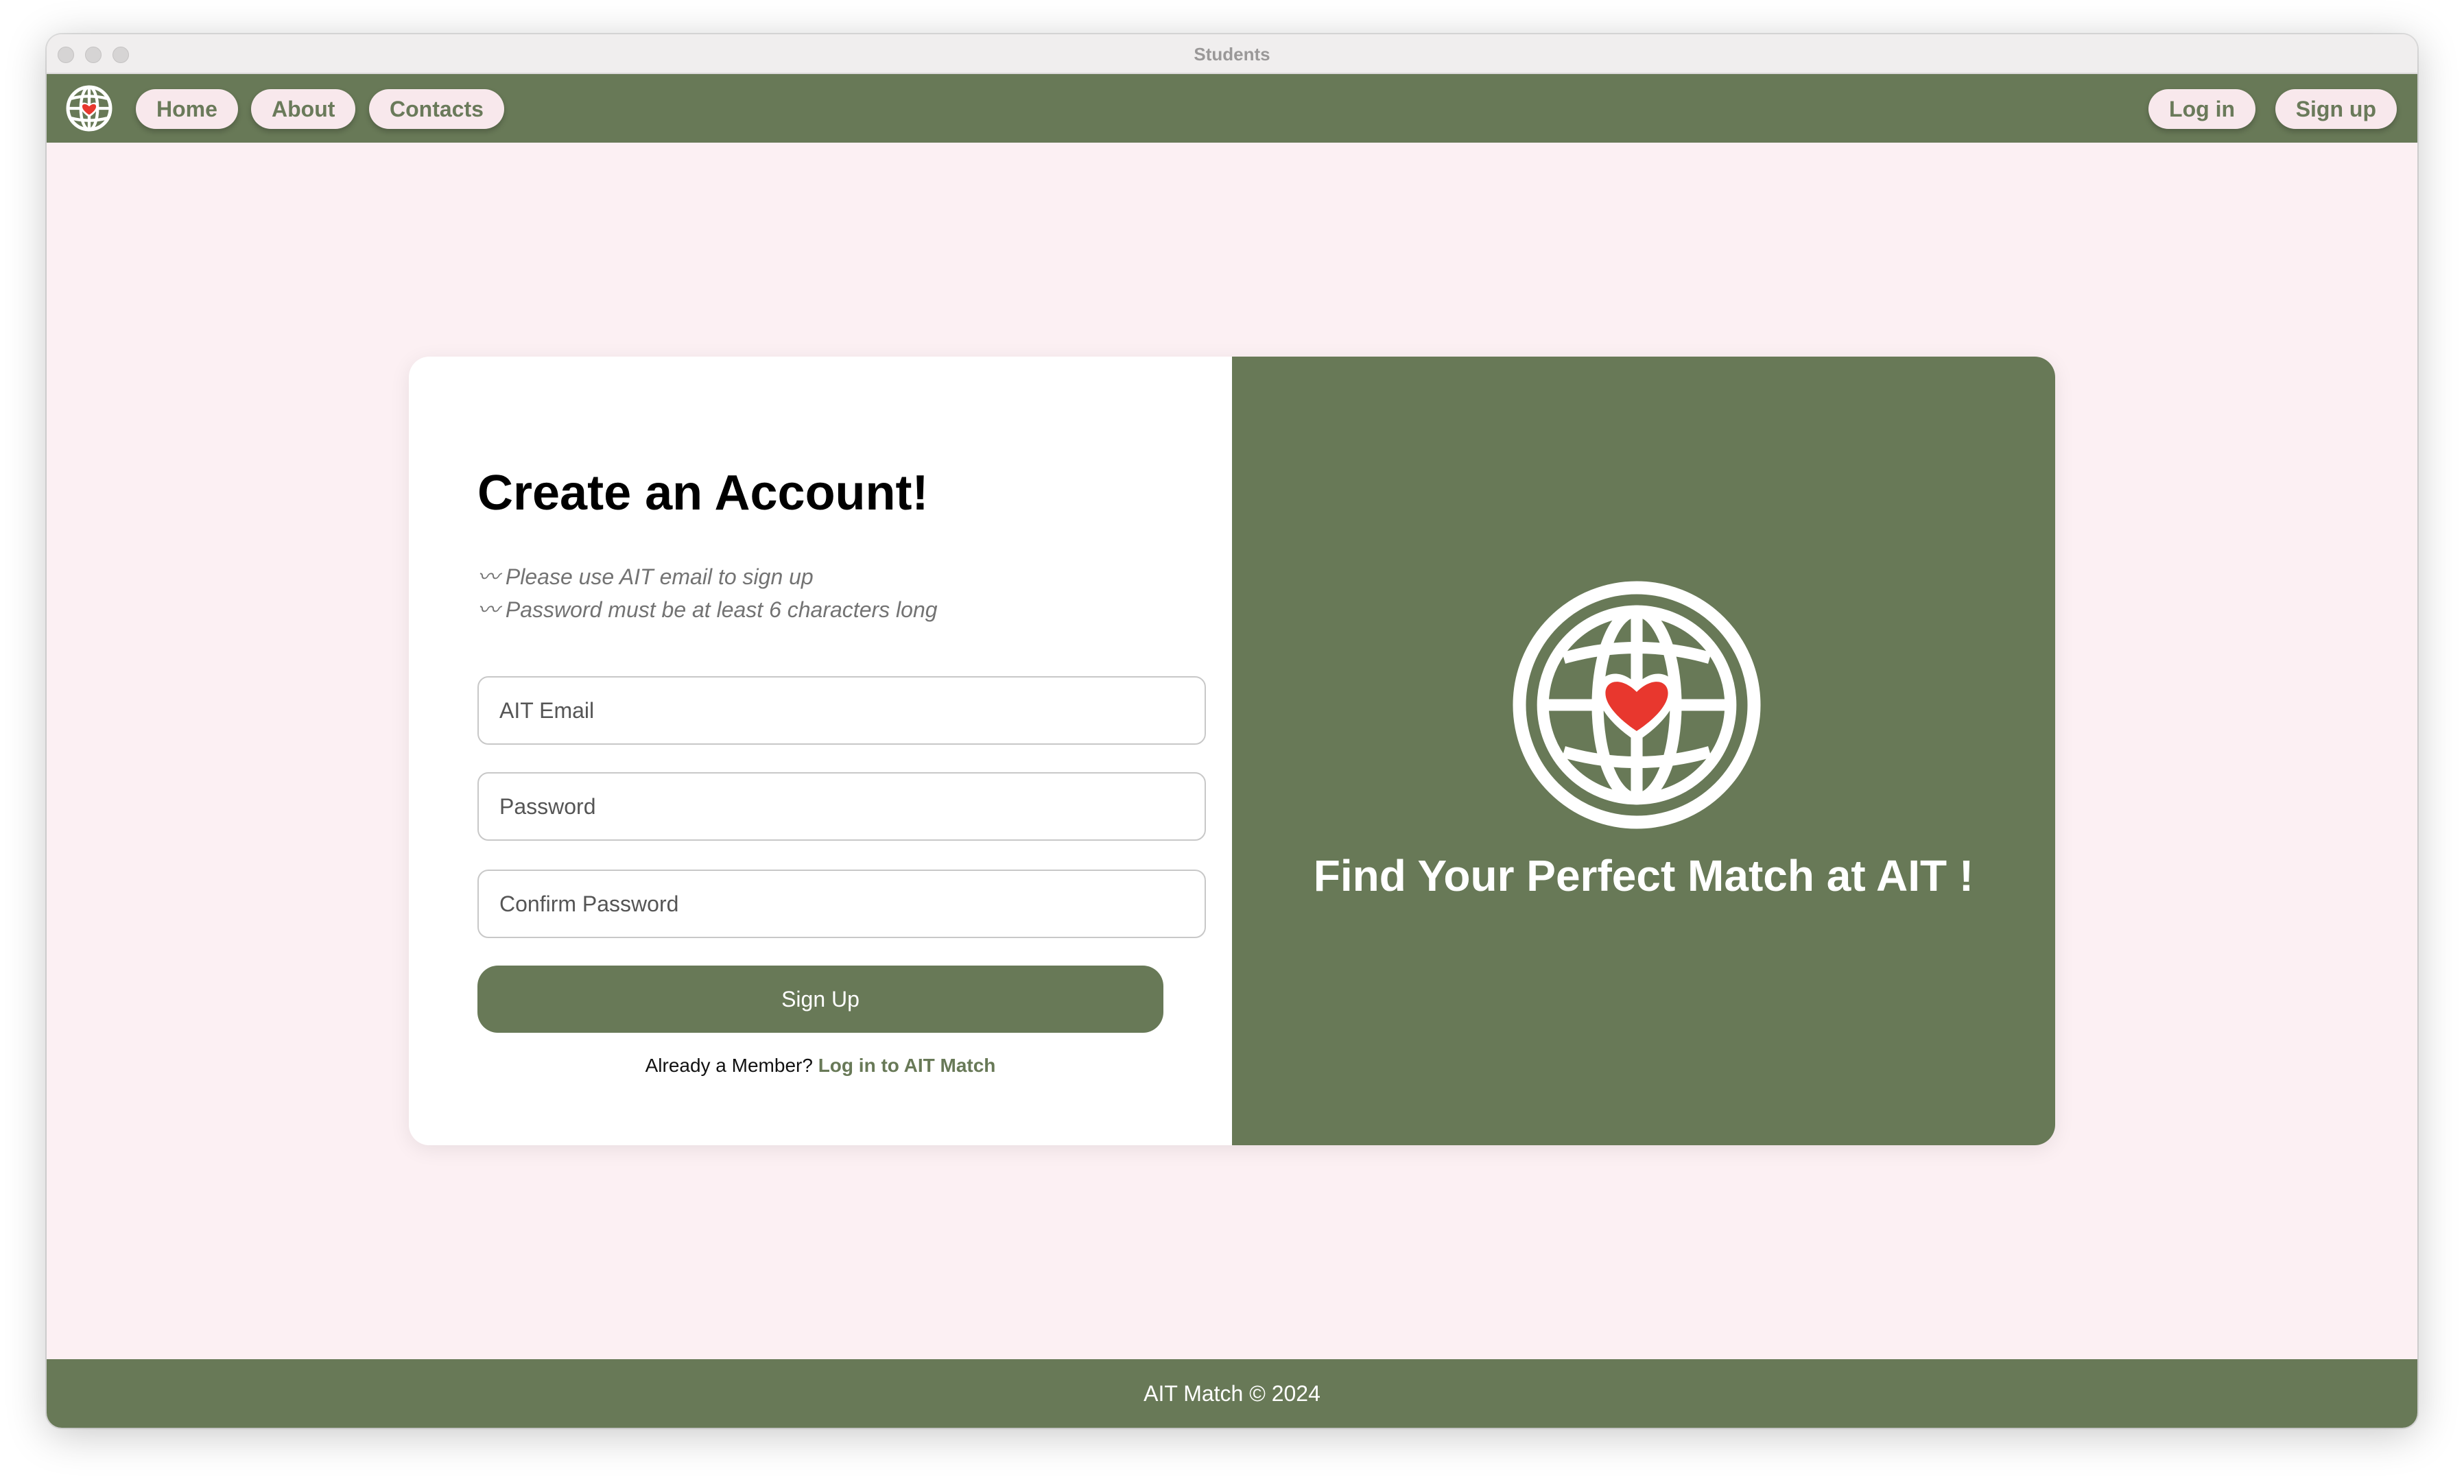 This screenshot has width=2464, height=1484. What do you see at coordinates (2201, 109) in the screenshot?
I see `nav-login-button: Log in` at bounding box center [2201, 109].